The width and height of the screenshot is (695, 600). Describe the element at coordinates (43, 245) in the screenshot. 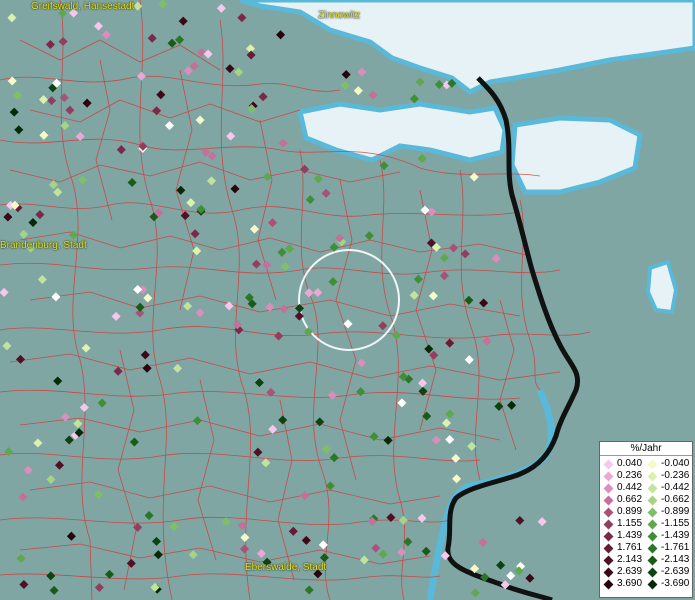

I see `city-label-brandenburg: Brandenburg, Stadt` at that location.